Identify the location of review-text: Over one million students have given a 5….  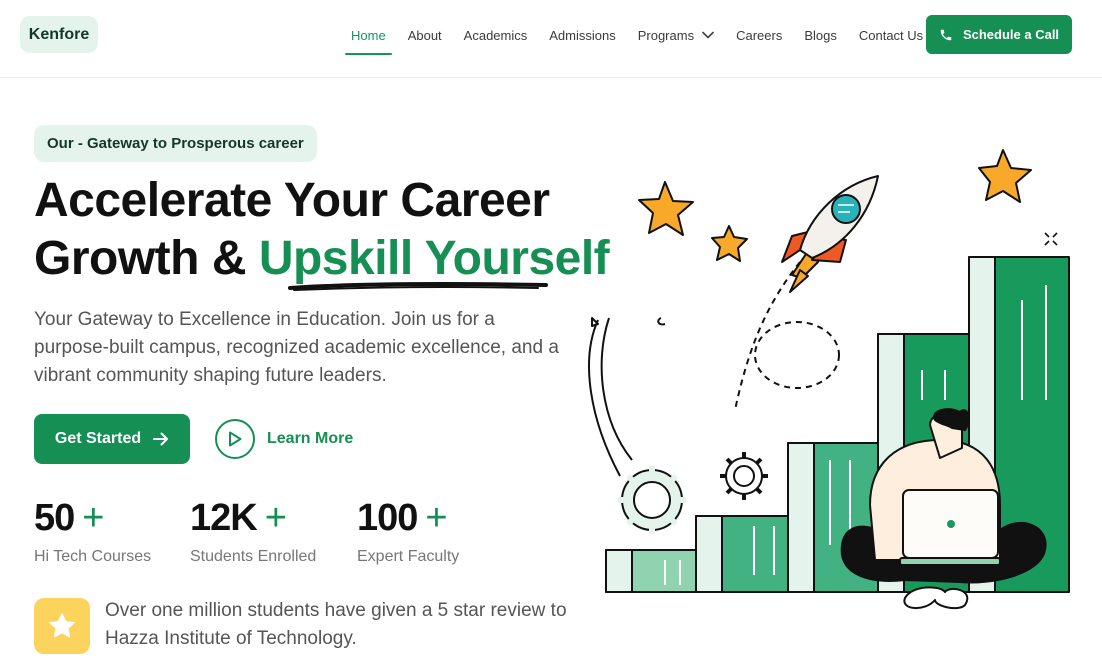
(336, 624).